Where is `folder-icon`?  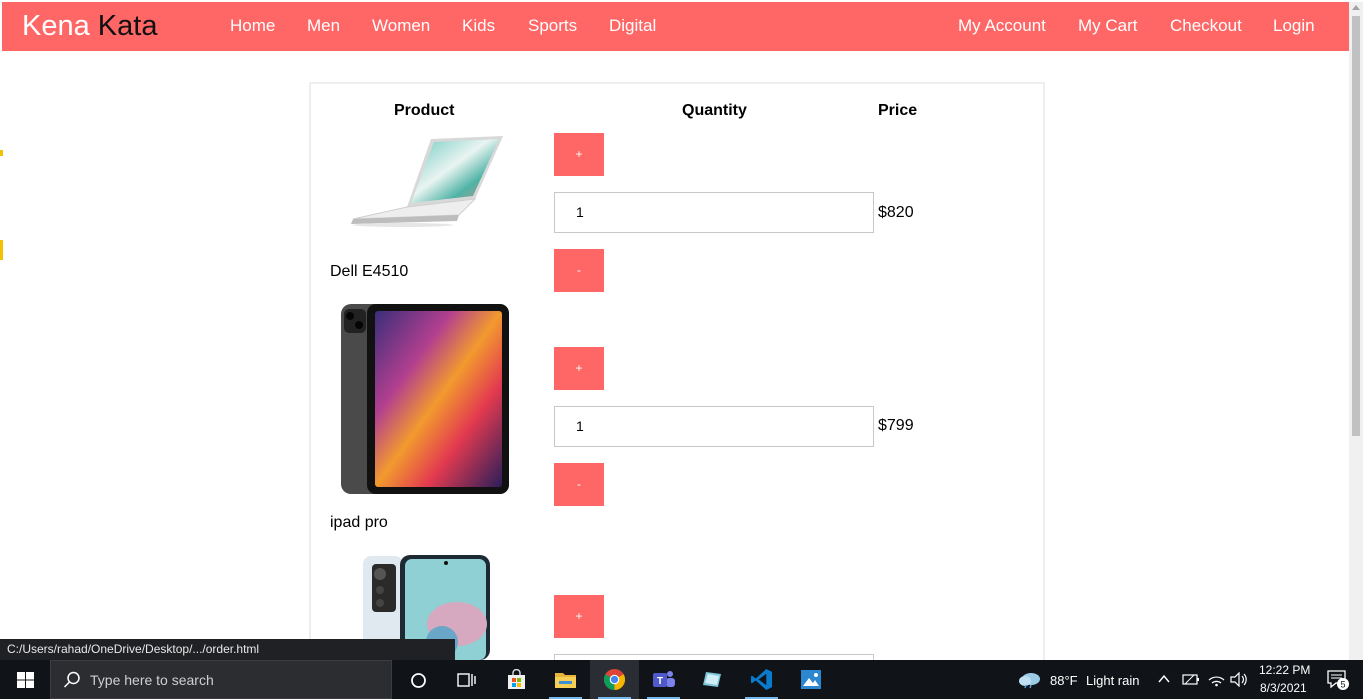 folder-icon is located at coordinates (565, 680).